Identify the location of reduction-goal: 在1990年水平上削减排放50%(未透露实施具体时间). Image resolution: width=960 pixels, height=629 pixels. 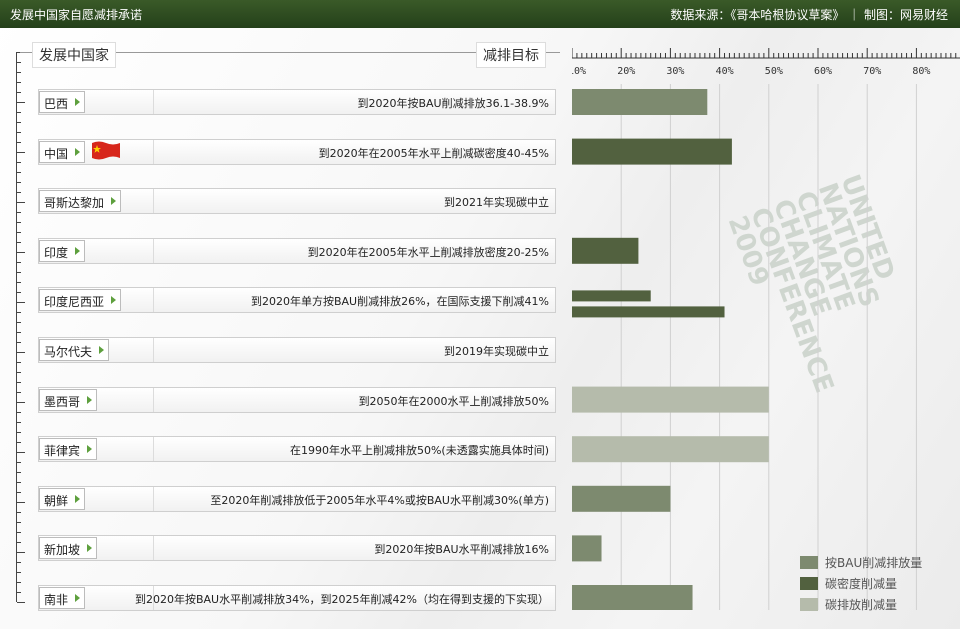
(419, 450).